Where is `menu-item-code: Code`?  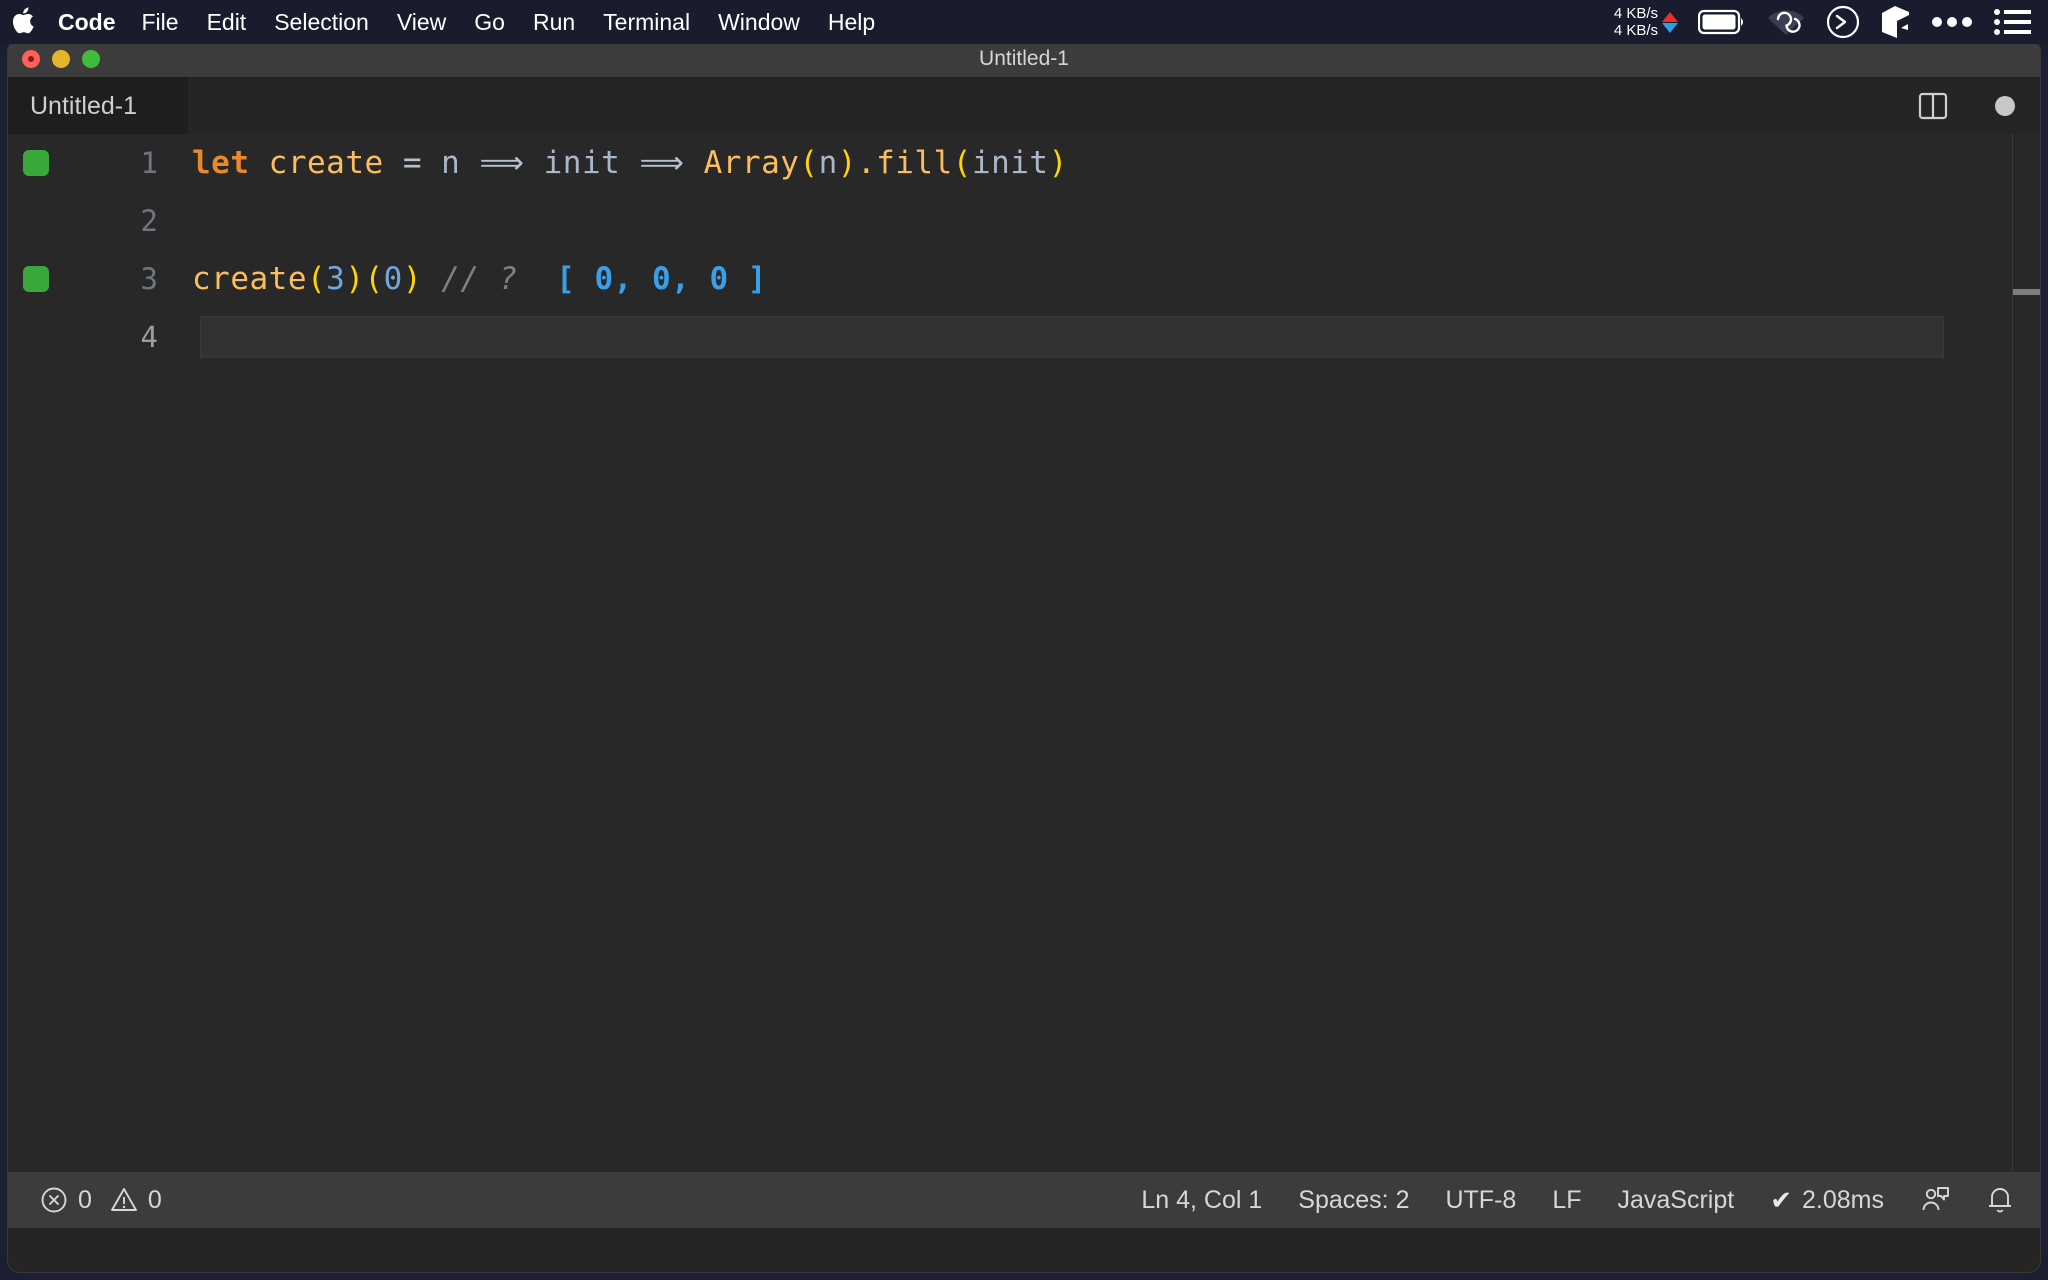
menu-item-code: Code is located at coordinates (87, 22).